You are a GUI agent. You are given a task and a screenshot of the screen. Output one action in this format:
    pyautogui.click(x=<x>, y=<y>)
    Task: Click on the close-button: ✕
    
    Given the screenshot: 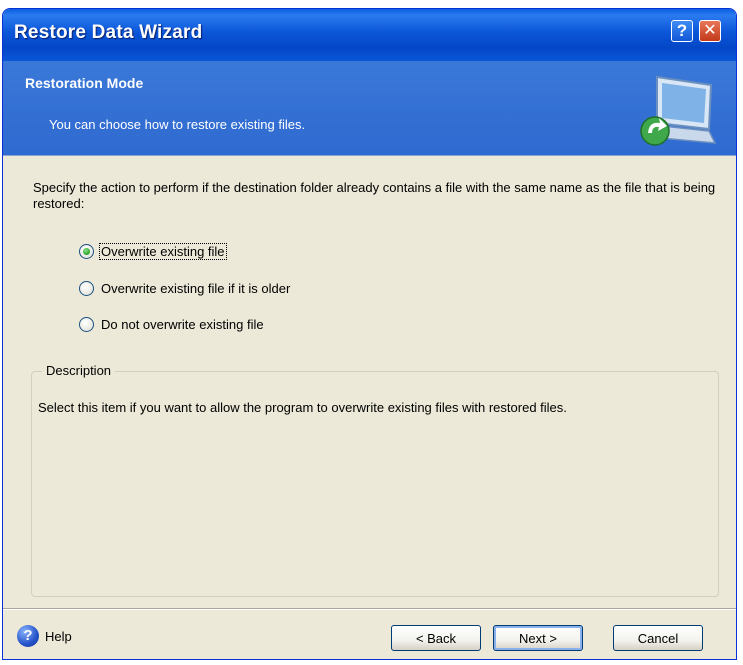 What is the action you would take?
    pyautogui.click(x=710, y=31)
    